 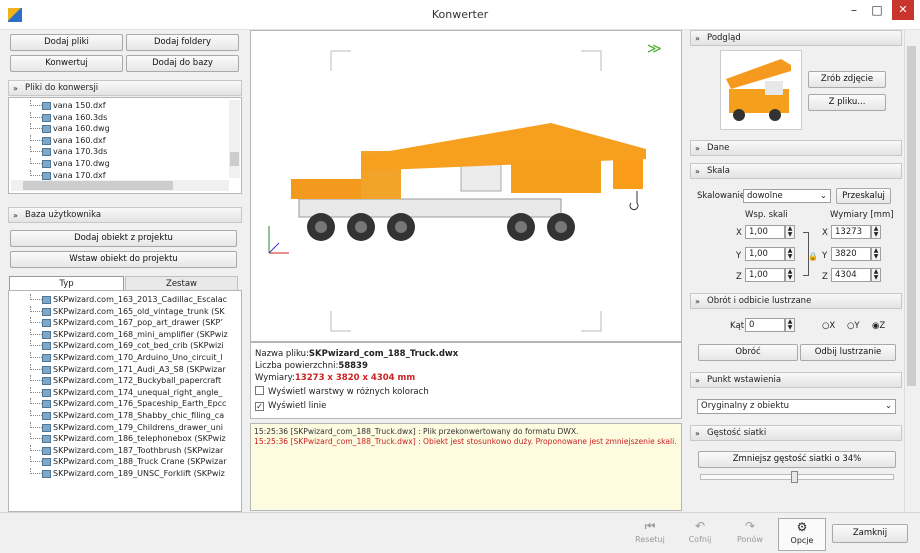 What do you see at coordinates (797, 459) in the screenshot?
I see `reduce-mesh-button: Zmniejsz gęstość siatki o 34%` at bounding box center [797, 459].